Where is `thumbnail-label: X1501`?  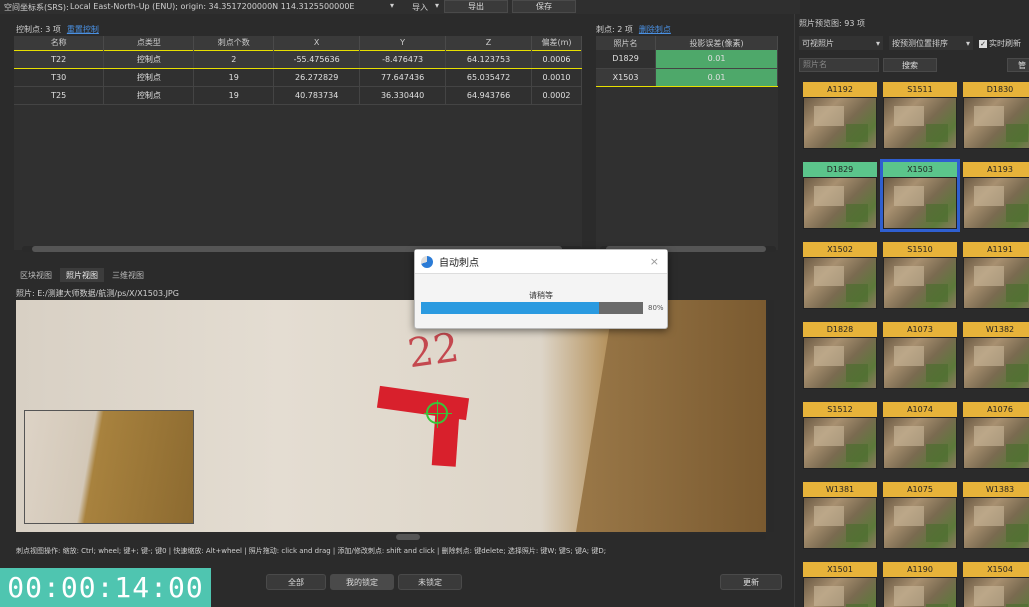 thumbnail-label: X1501 is located at coordinates (840, 569).